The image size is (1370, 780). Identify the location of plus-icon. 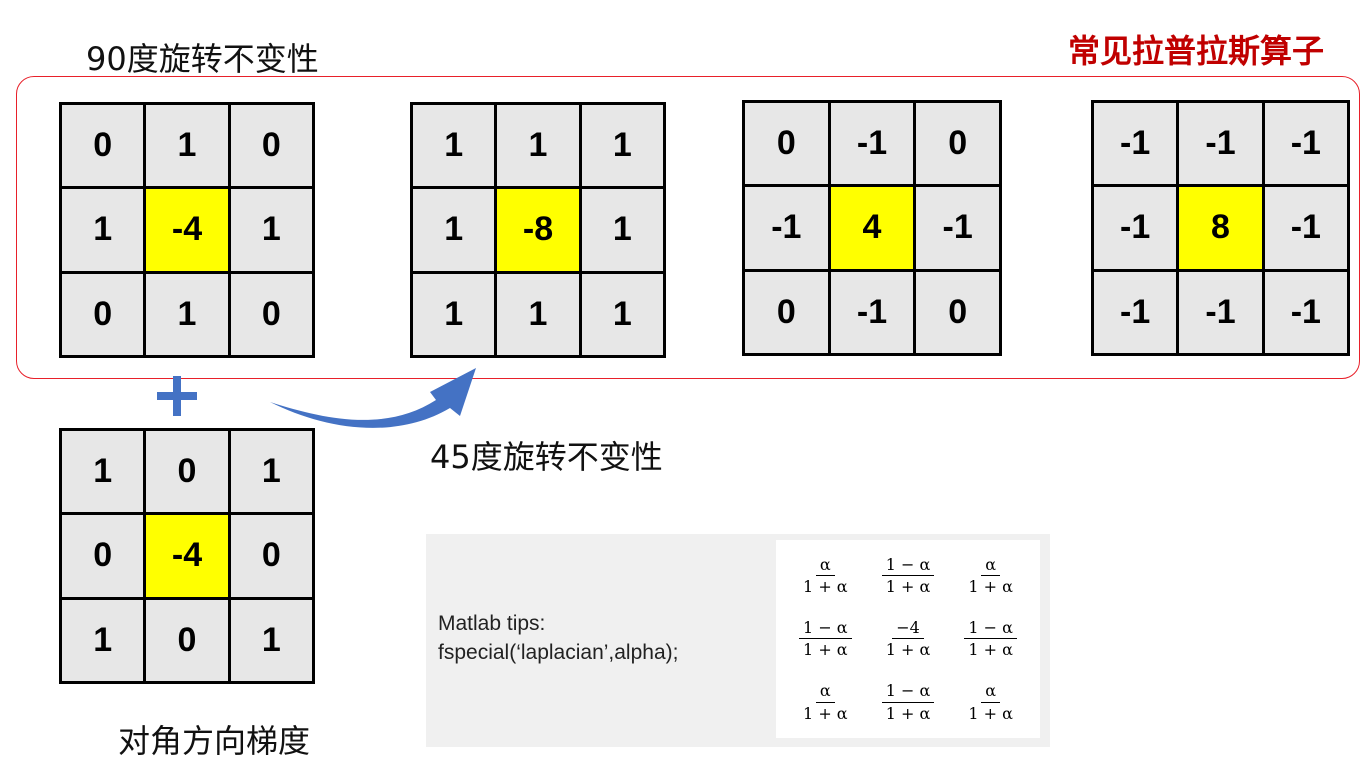
(177, 396).